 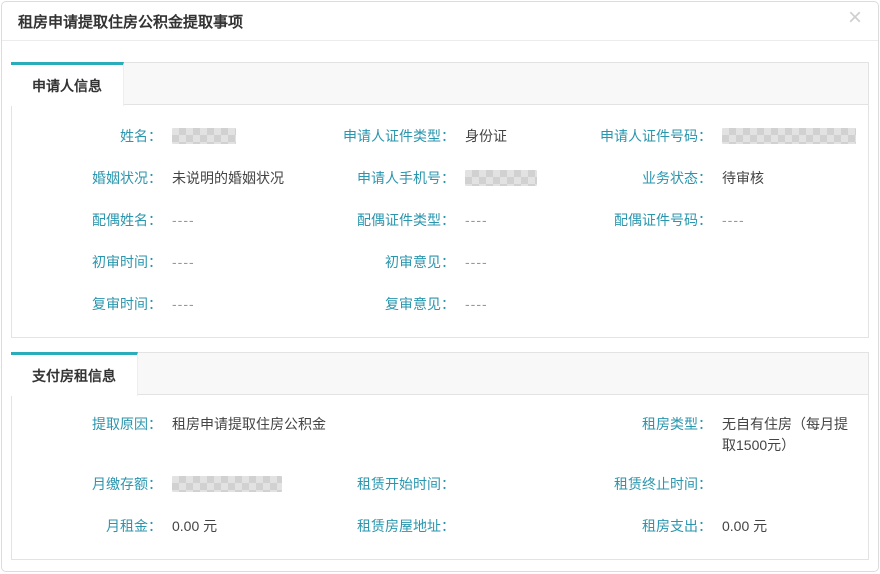 I want to click on field-label: 初审意见：, so click(x=420, y=262).